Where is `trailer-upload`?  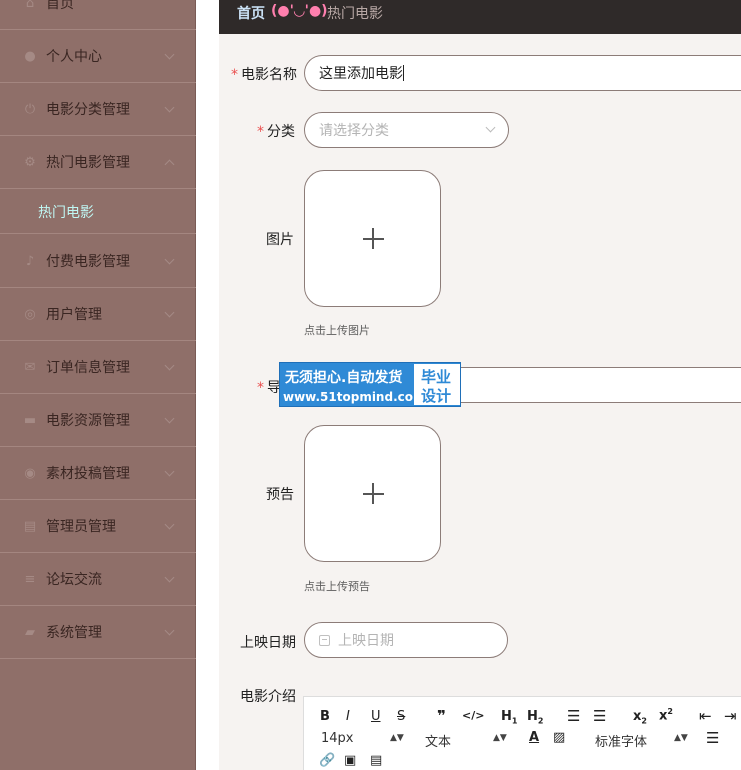 trailer-upload is located at coordinates (372, 493).